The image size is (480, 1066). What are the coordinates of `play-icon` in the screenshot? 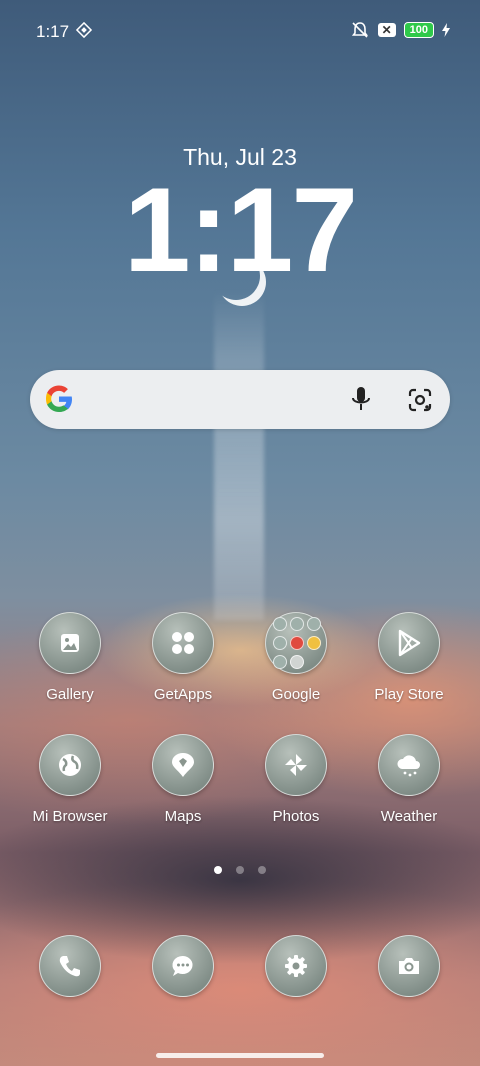 It's located at (409, 643).